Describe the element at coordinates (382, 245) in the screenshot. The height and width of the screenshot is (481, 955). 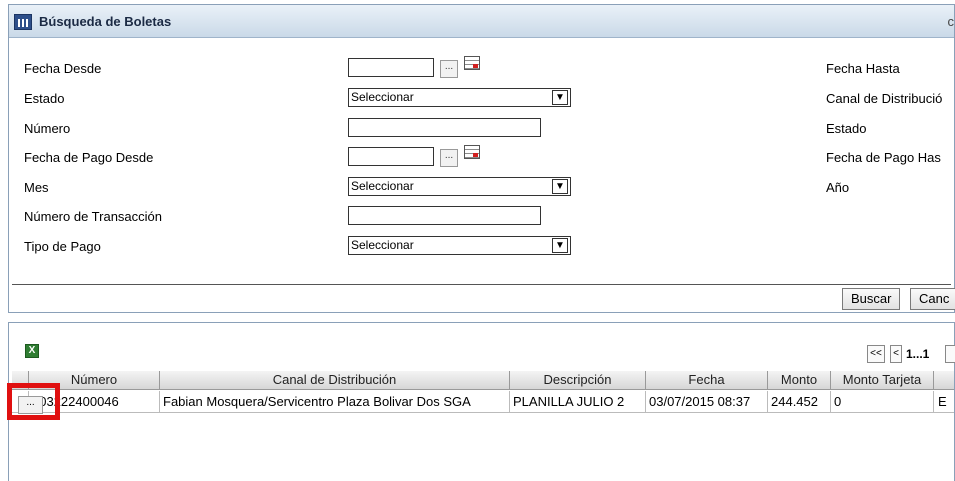
I see `tipo-pago-select-value: Seleccionar` at that location.